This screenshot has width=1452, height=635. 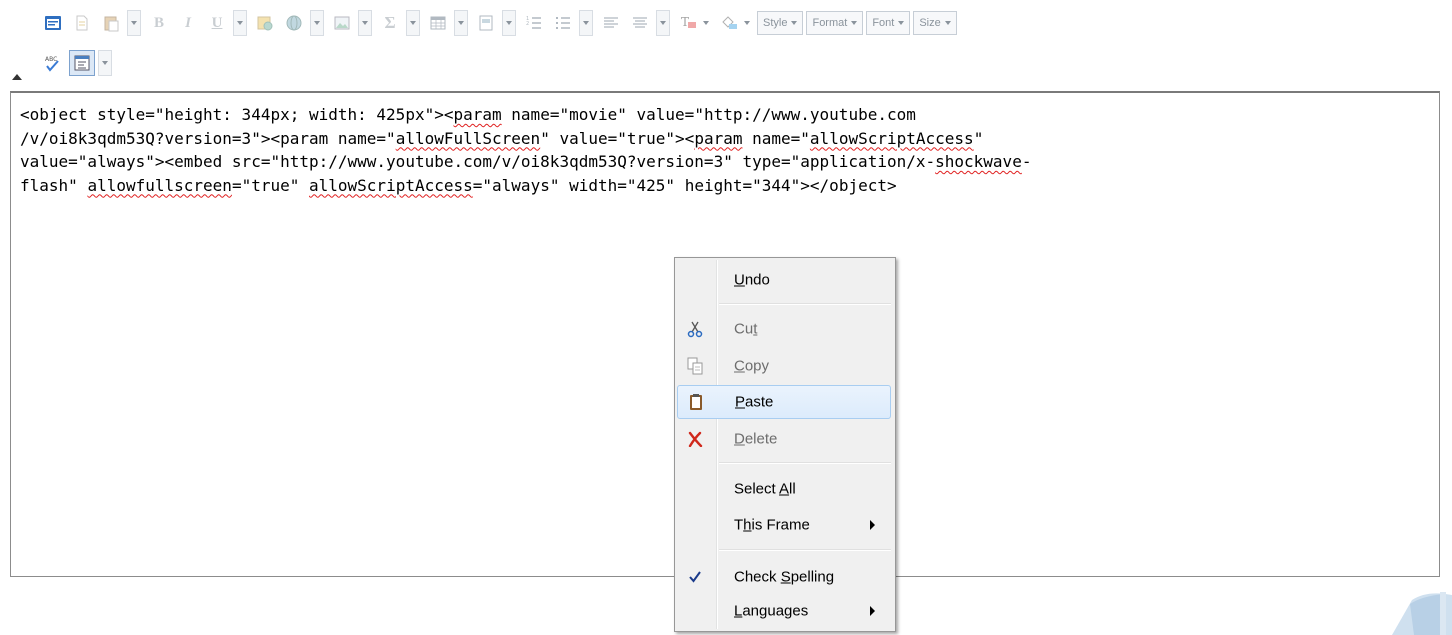 What do you see at coordinates (695, 329) in the screenshot?
I see `scissors-icon` at bounding box center [695, 329].